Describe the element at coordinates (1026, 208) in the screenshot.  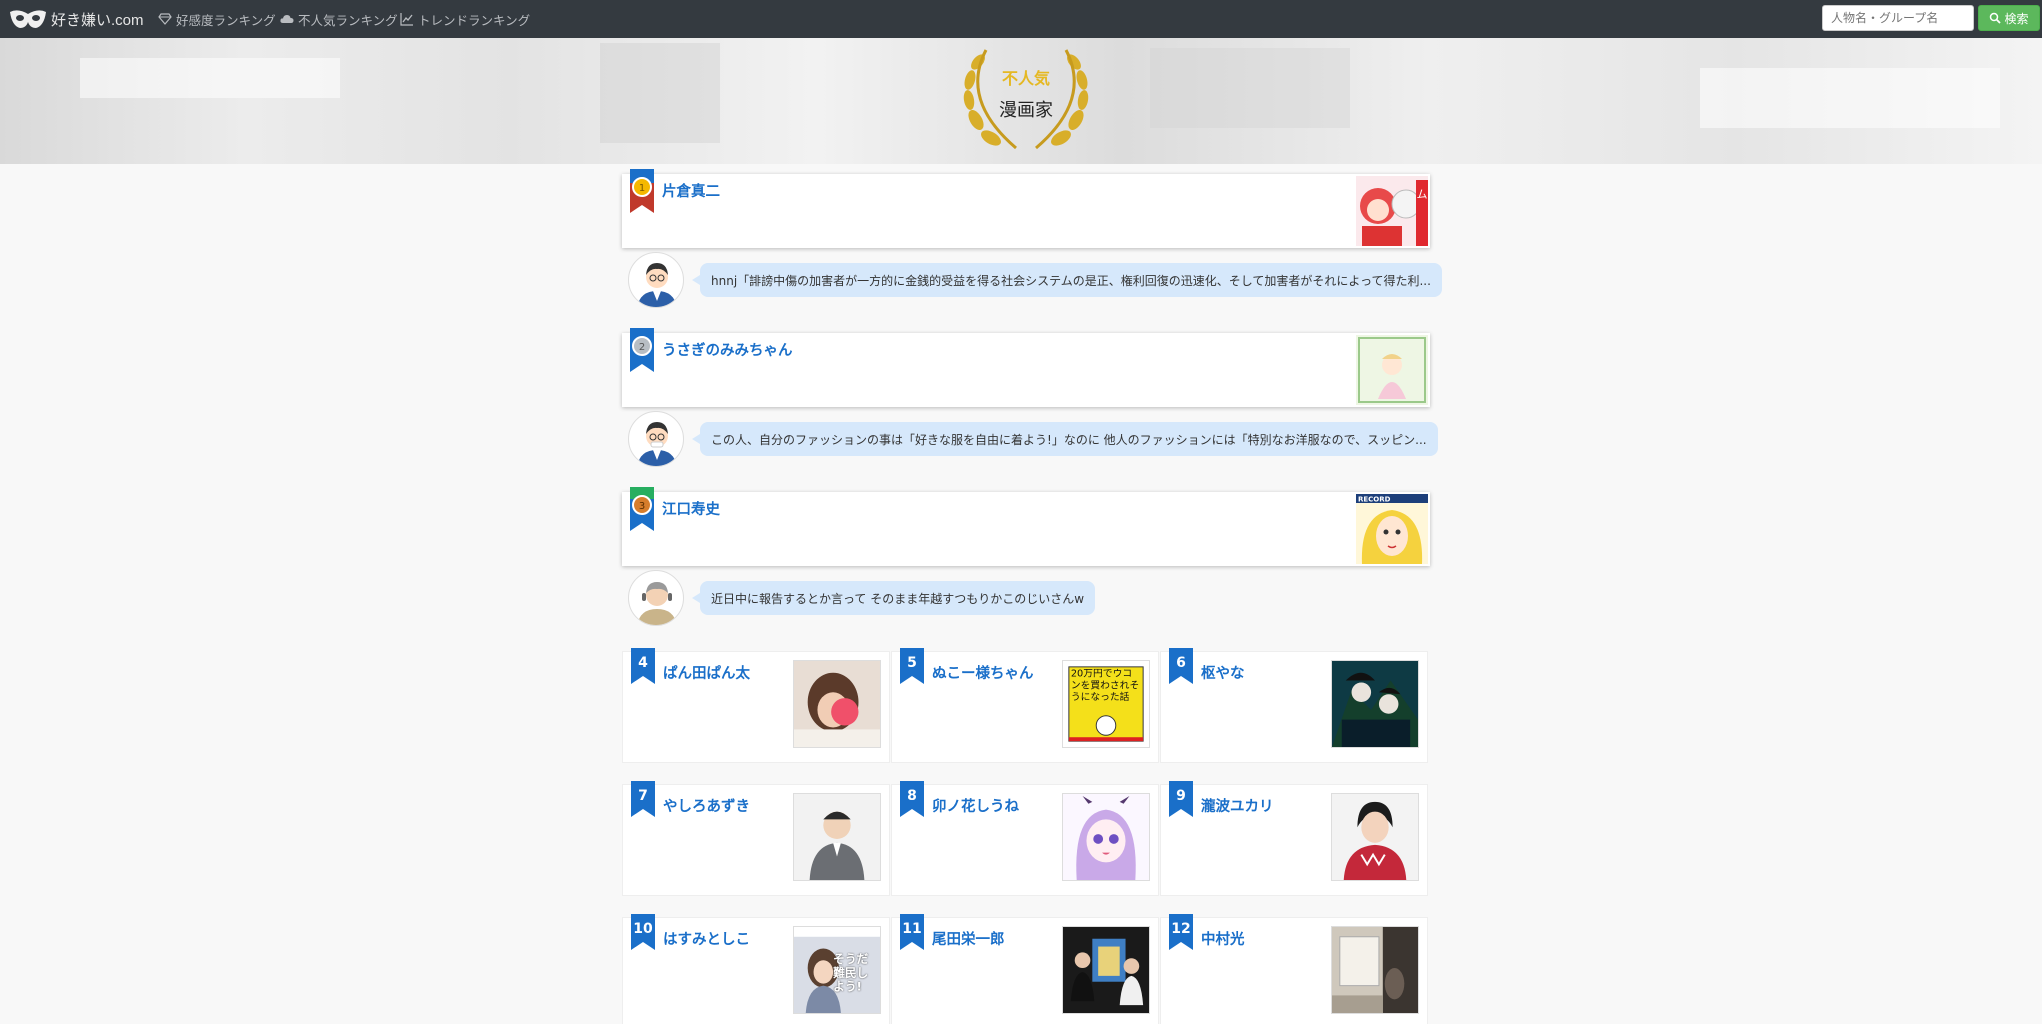
I see `ranking-card-1: 1 片倉真二 ム` at that location.